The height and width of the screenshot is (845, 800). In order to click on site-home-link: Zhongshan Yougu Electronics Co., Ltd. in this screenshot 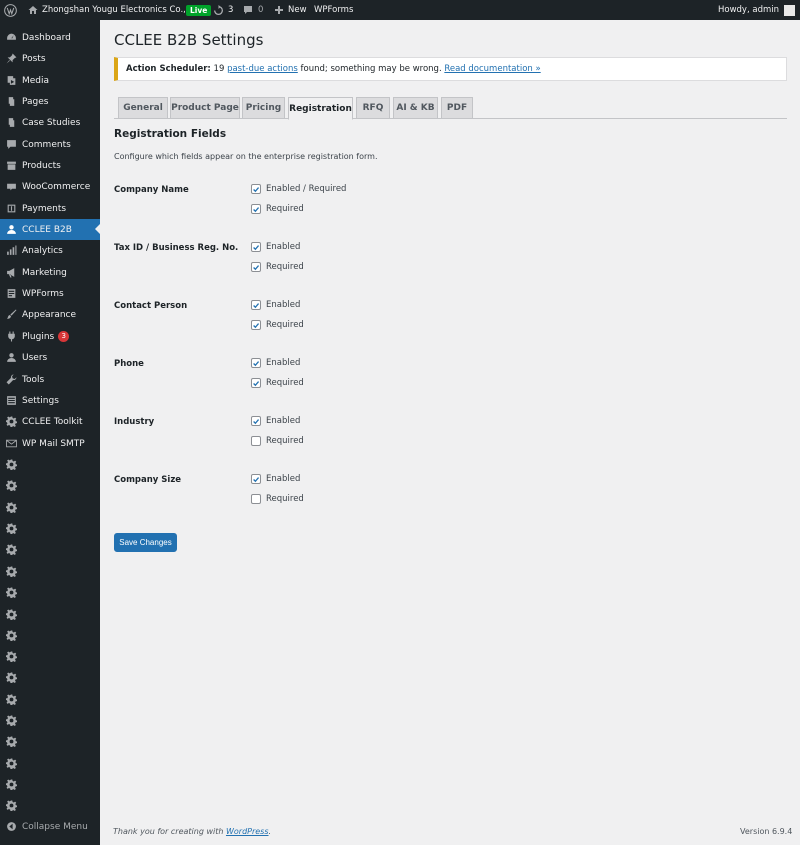, I will do `click(116, 10)`.